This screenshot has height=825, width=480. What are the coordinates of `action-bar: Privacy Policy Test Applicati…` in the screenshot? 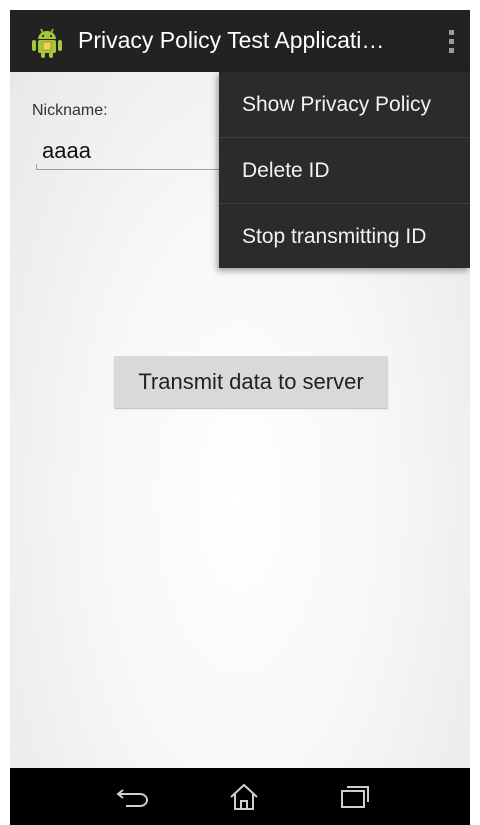 It's located at (240, 41).